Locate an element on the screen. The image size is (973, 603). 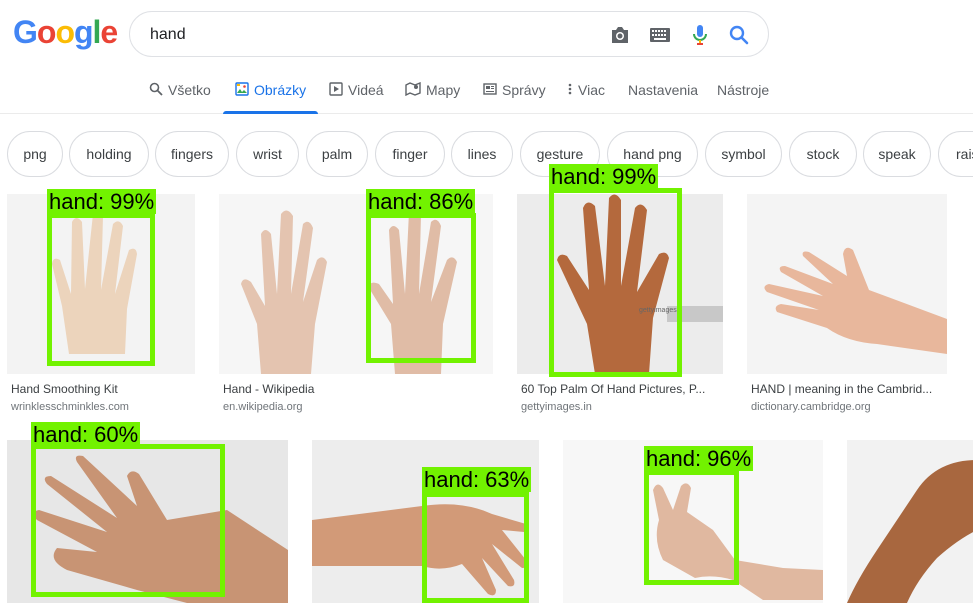
chip: fingers is located at coordinates (192, 154).